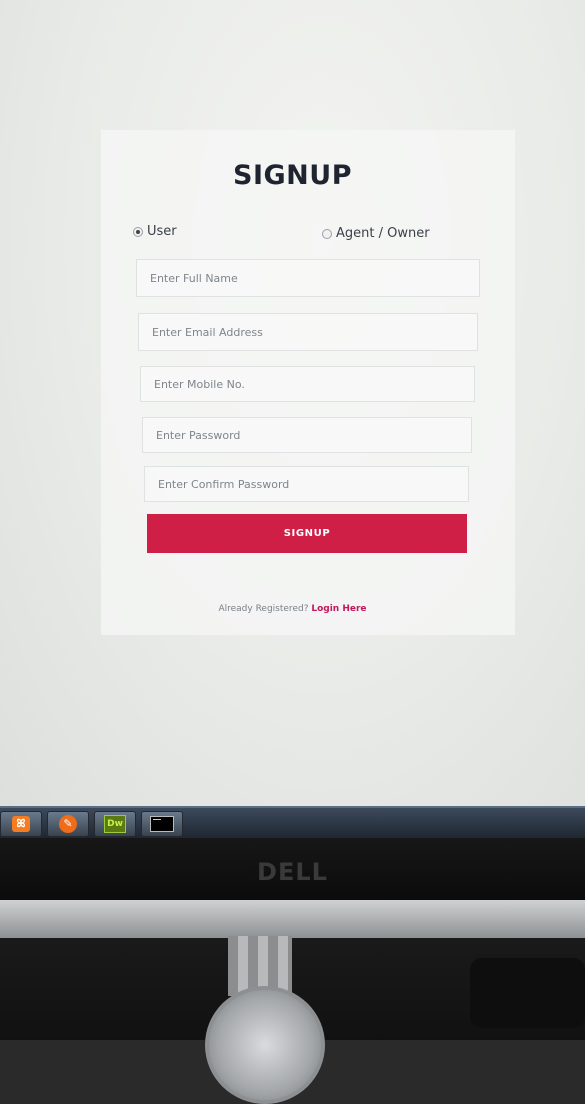  I want to click on signup-button: SIGNUP, so click(307, 533).